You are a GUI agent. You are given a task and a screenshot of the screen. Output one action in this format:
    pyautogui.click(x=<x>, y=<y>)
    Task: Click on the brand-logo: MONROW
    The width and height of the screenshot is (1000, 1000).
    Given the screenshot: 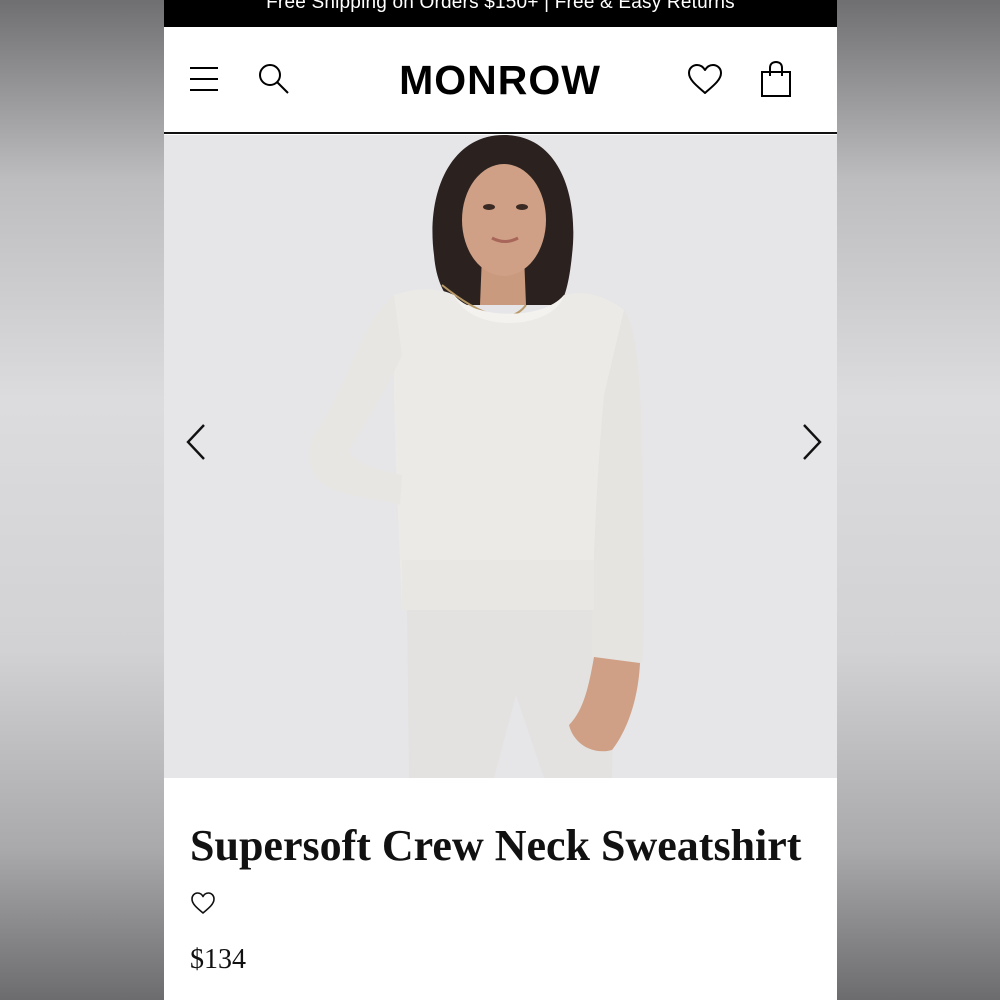 What is the action you would take?
    pyautogui.click(x=500, y=80)
    